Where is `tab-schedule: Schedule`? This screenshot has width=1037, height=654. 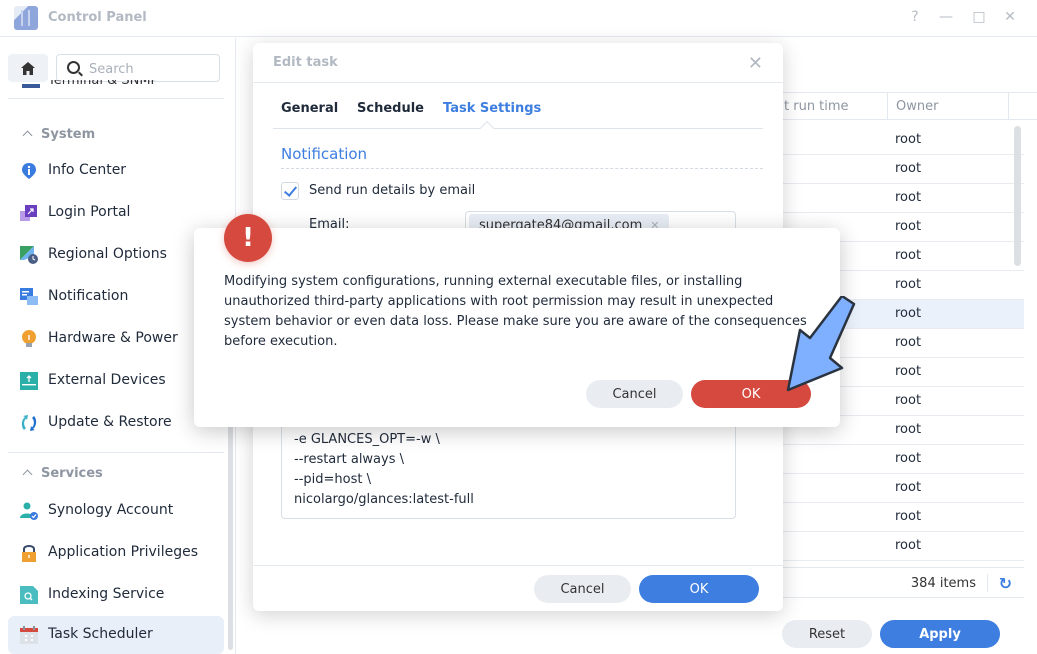 tab-schedule: Schedule is located at coordinates (390, 108).